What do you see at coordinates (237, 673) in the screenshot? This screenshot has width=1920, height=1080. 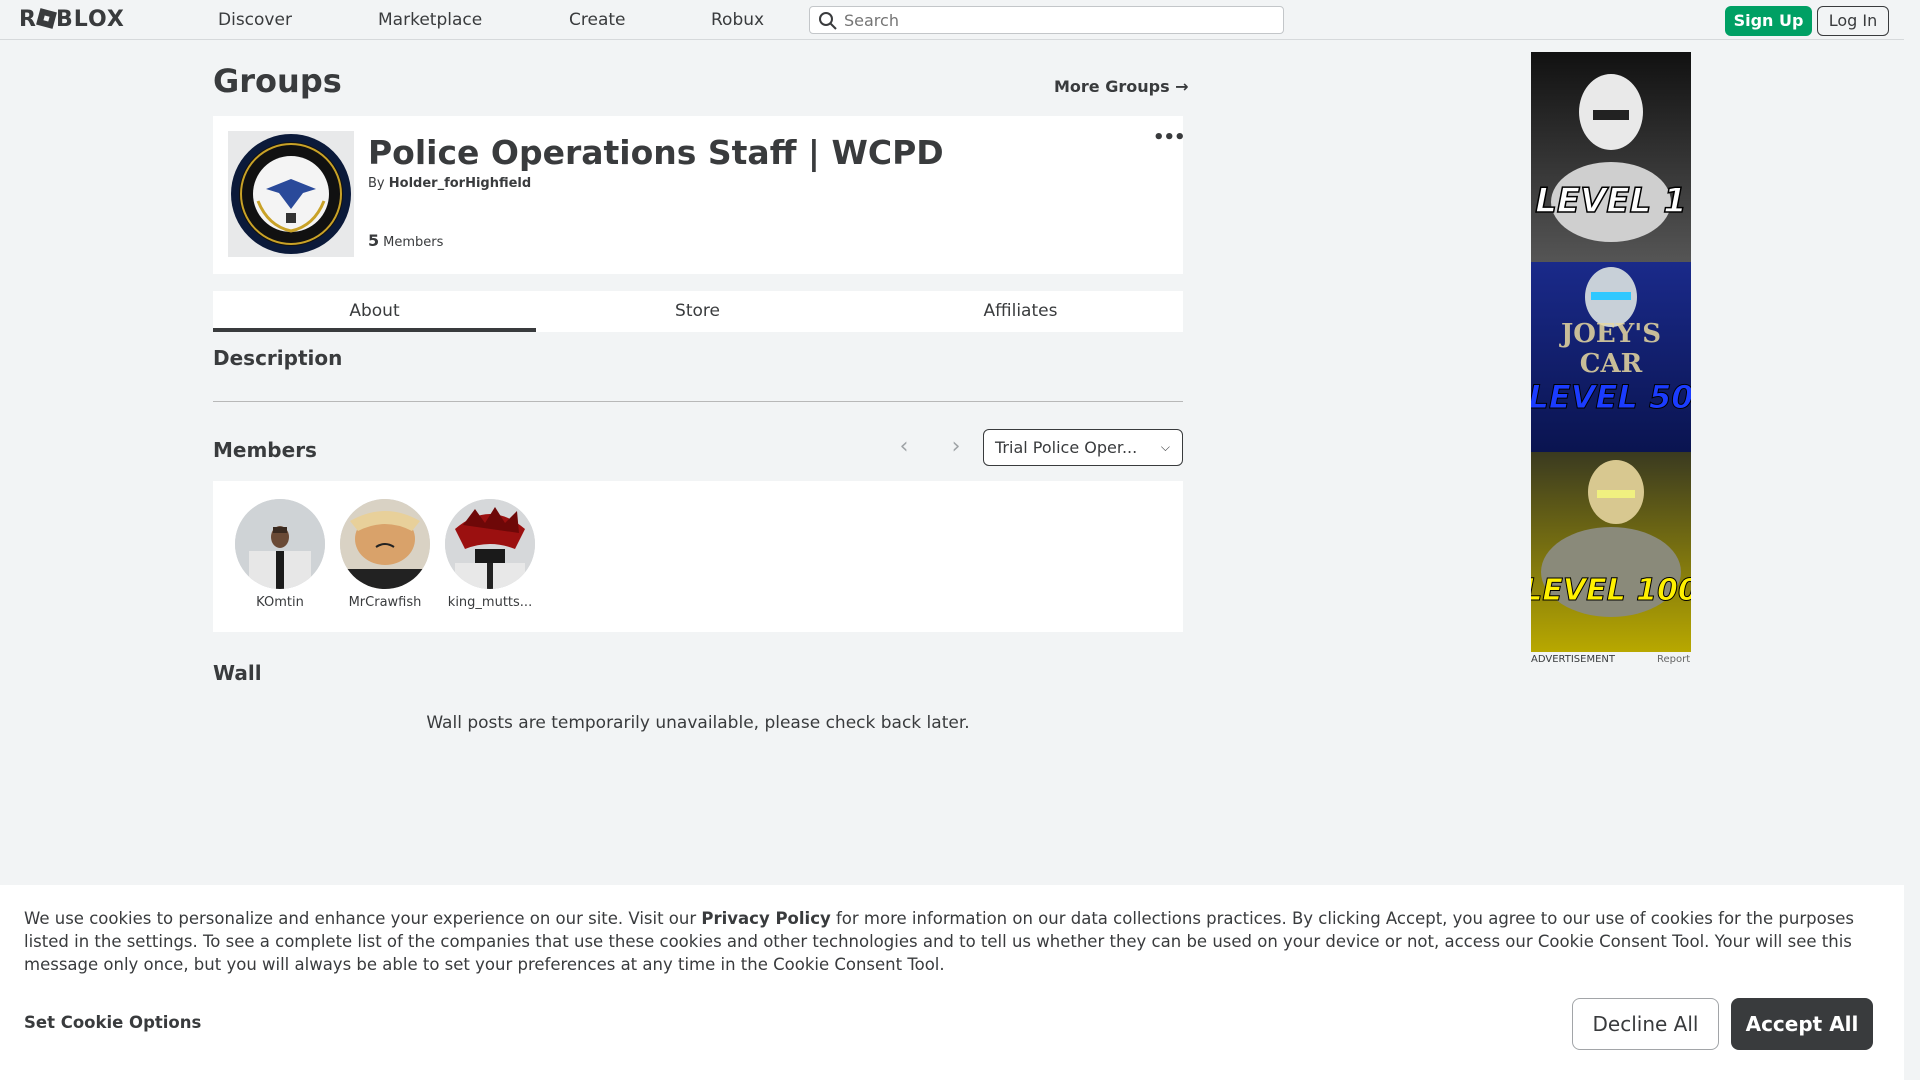 I see `wall-heading: Wall` at bounding box center [237, 673].